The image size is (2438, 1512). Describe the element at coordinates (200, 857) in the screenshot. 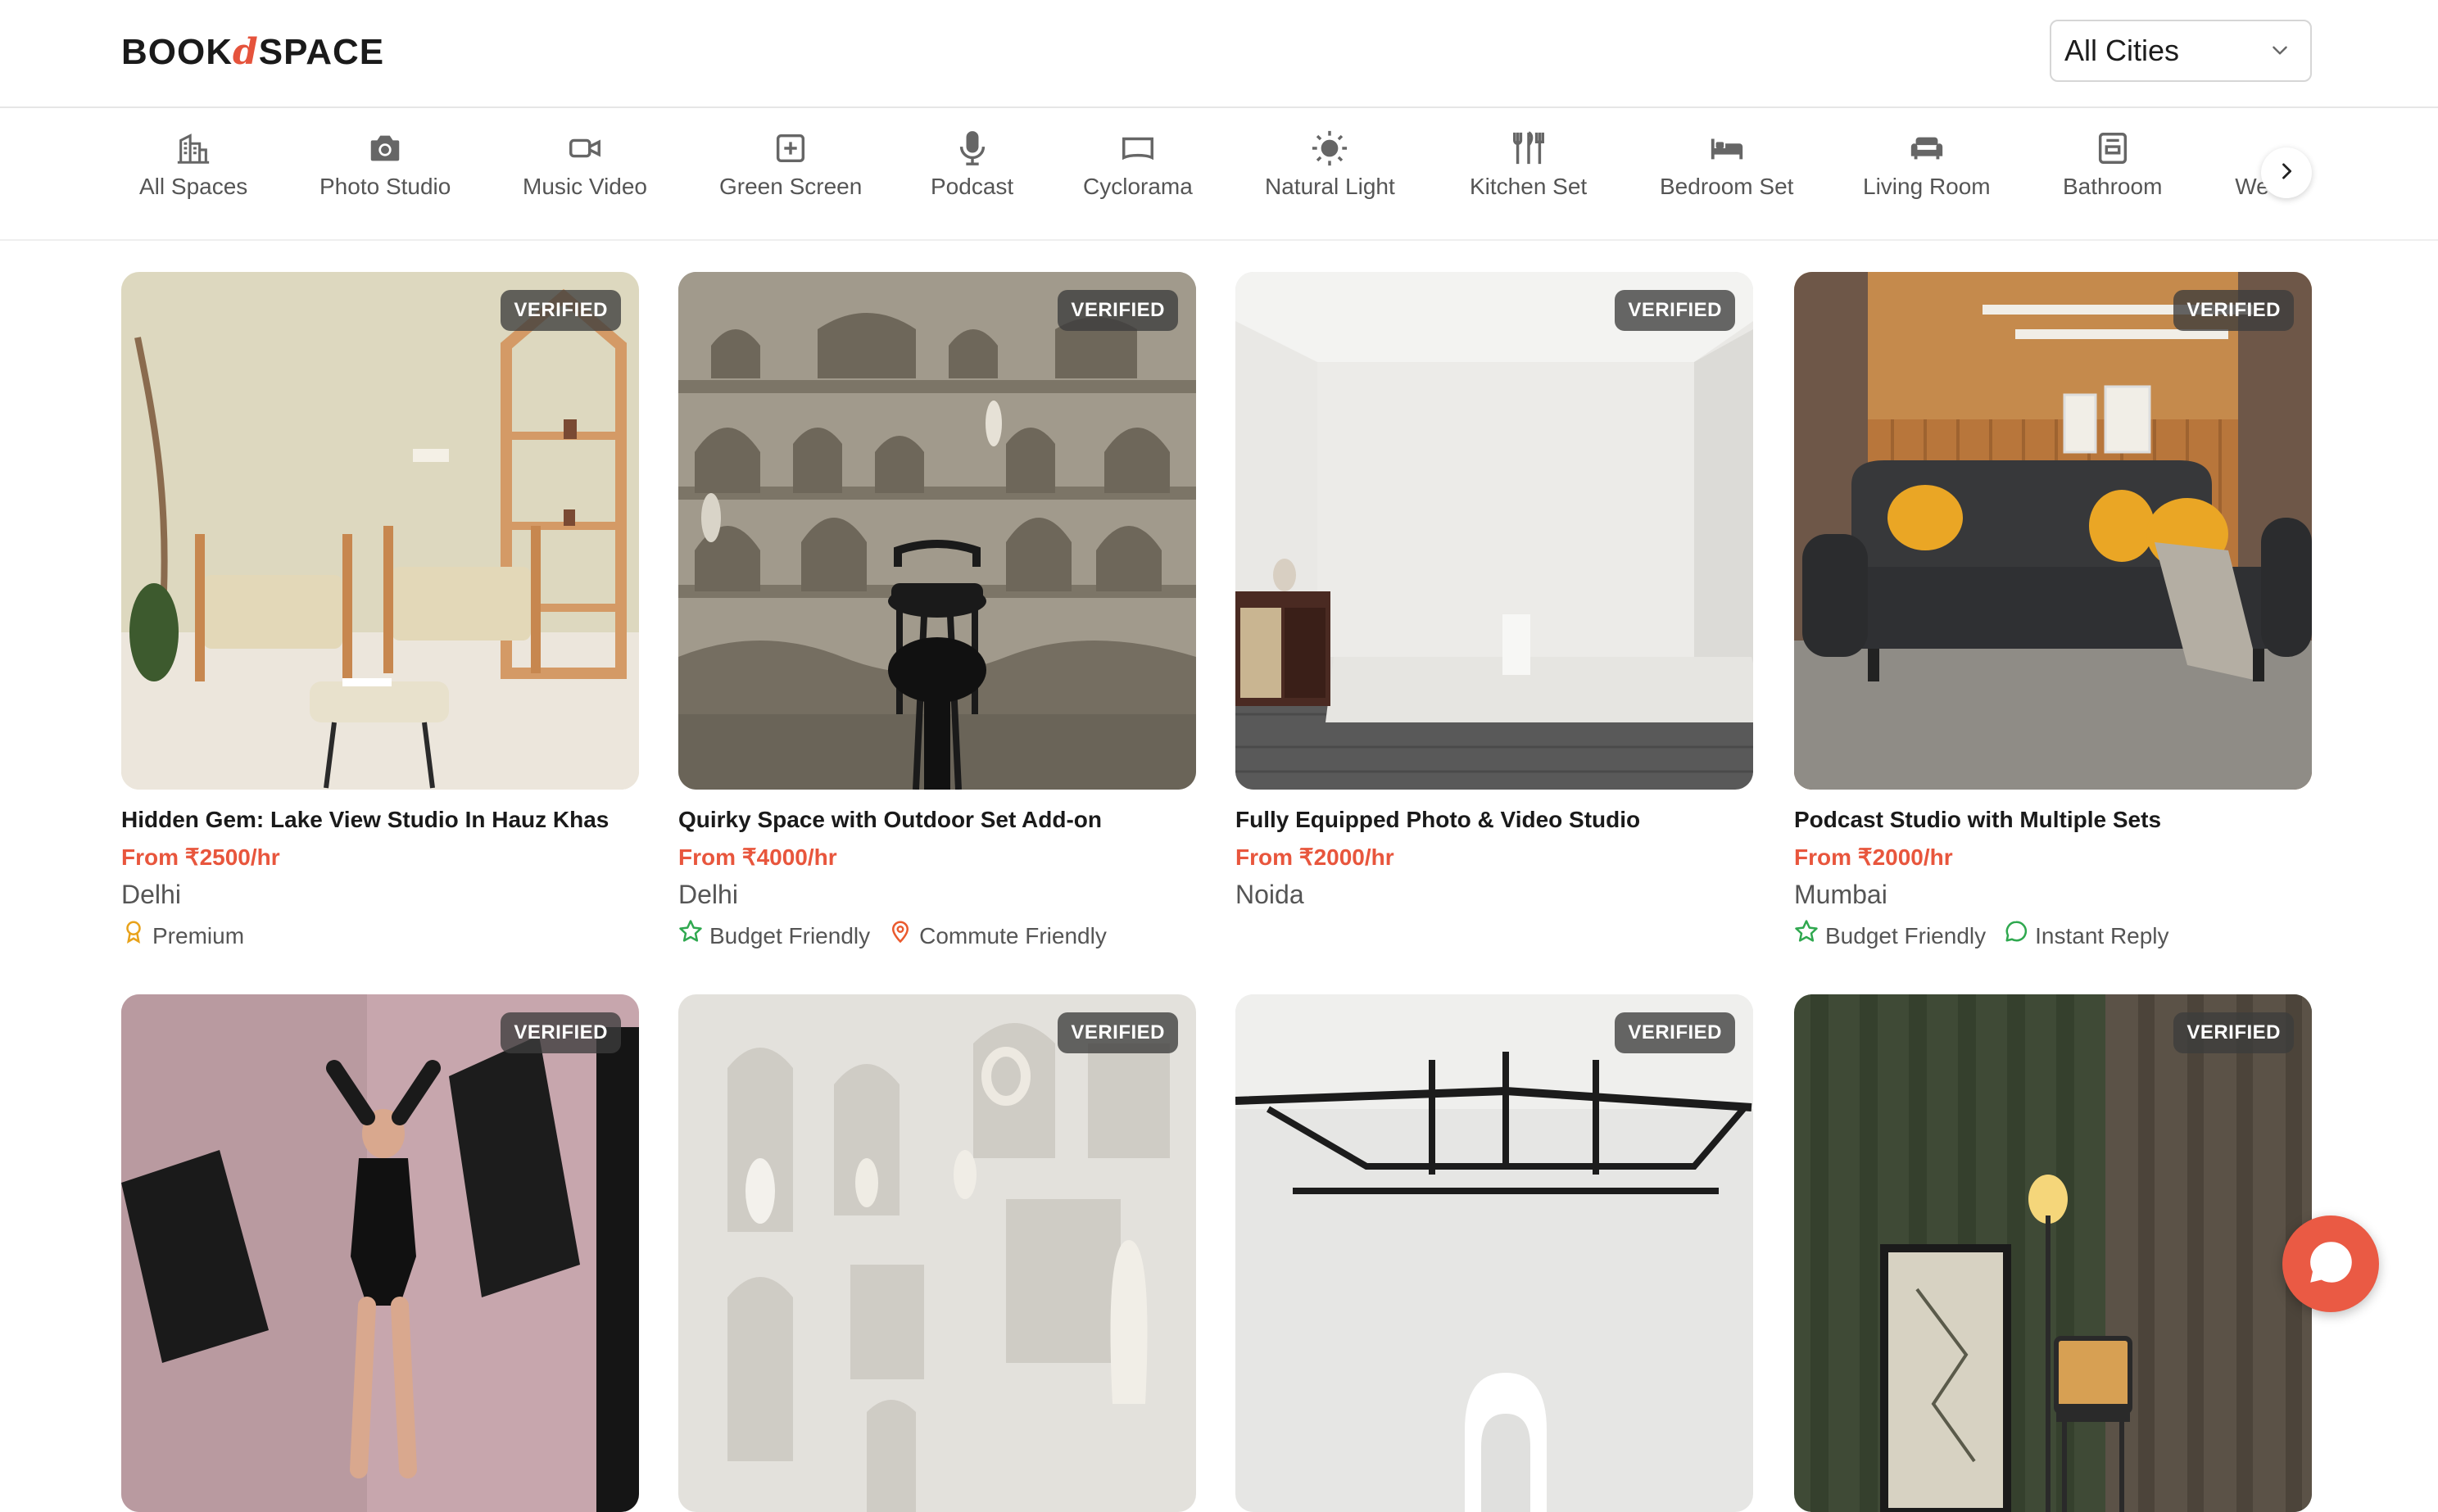

I see `listing-price: From ₹2500/hr` at that location.